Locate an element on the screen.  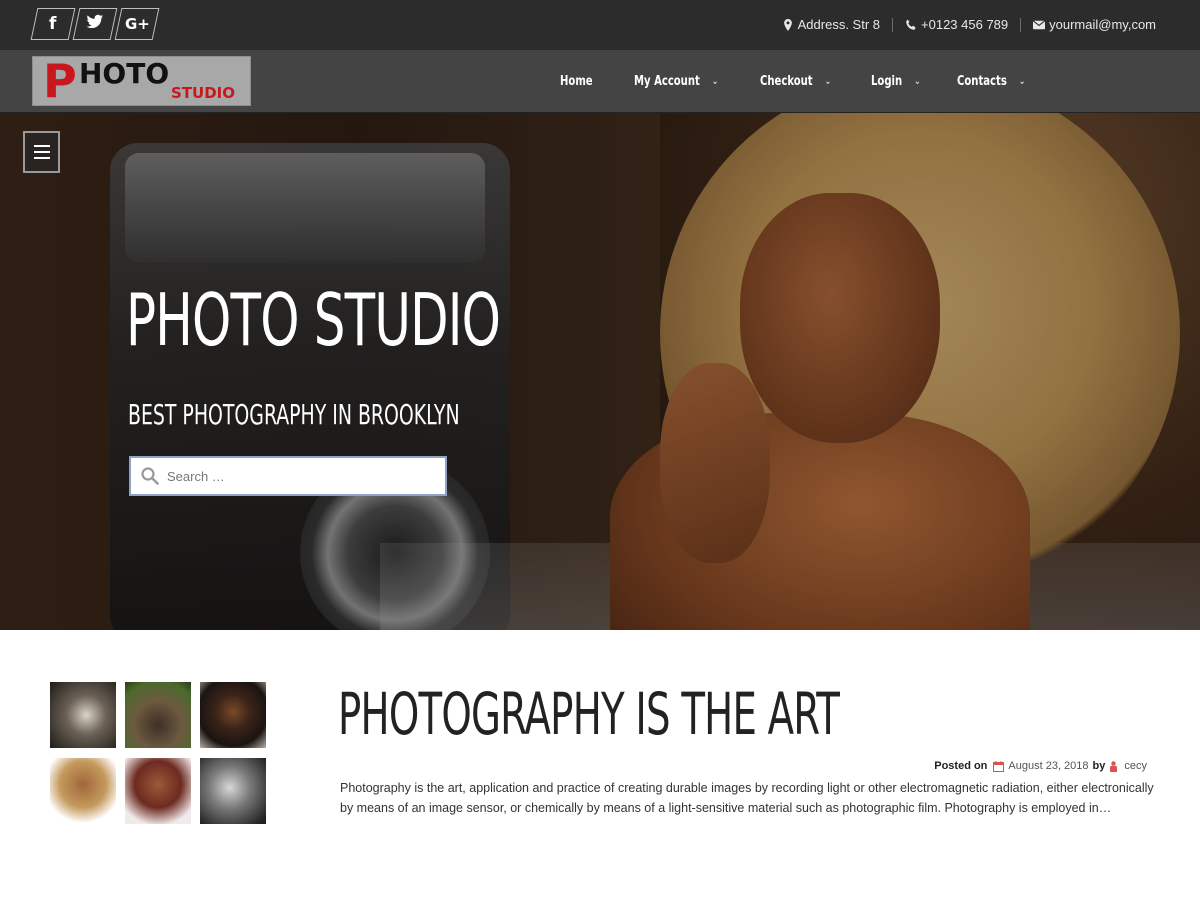
email-item: yourmail@my,com is located at coordinates (1094, 24).